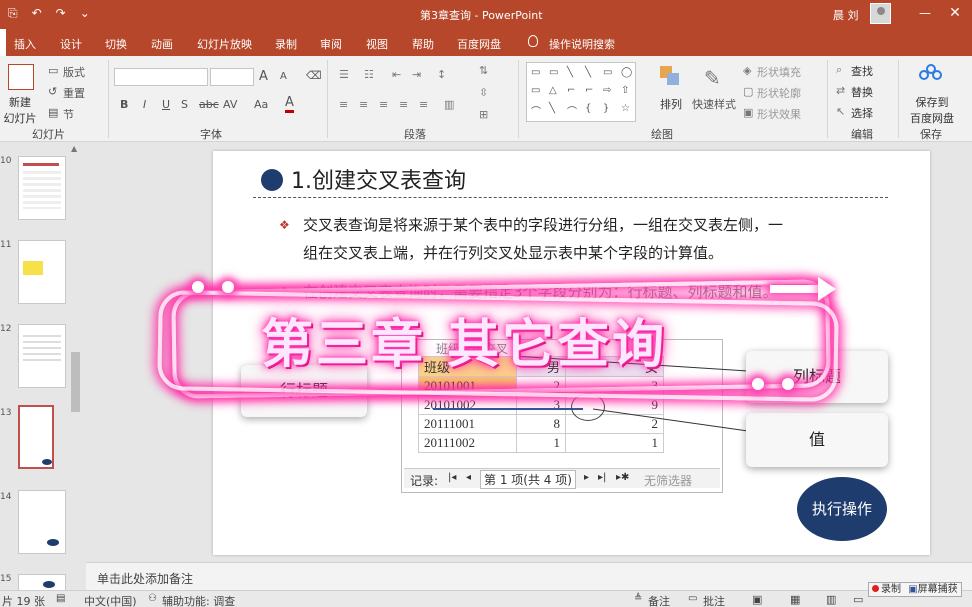 The height and width of the screenshot is (607, 972). I want to click on reading-view-icon: ▥, so click(831, 599).